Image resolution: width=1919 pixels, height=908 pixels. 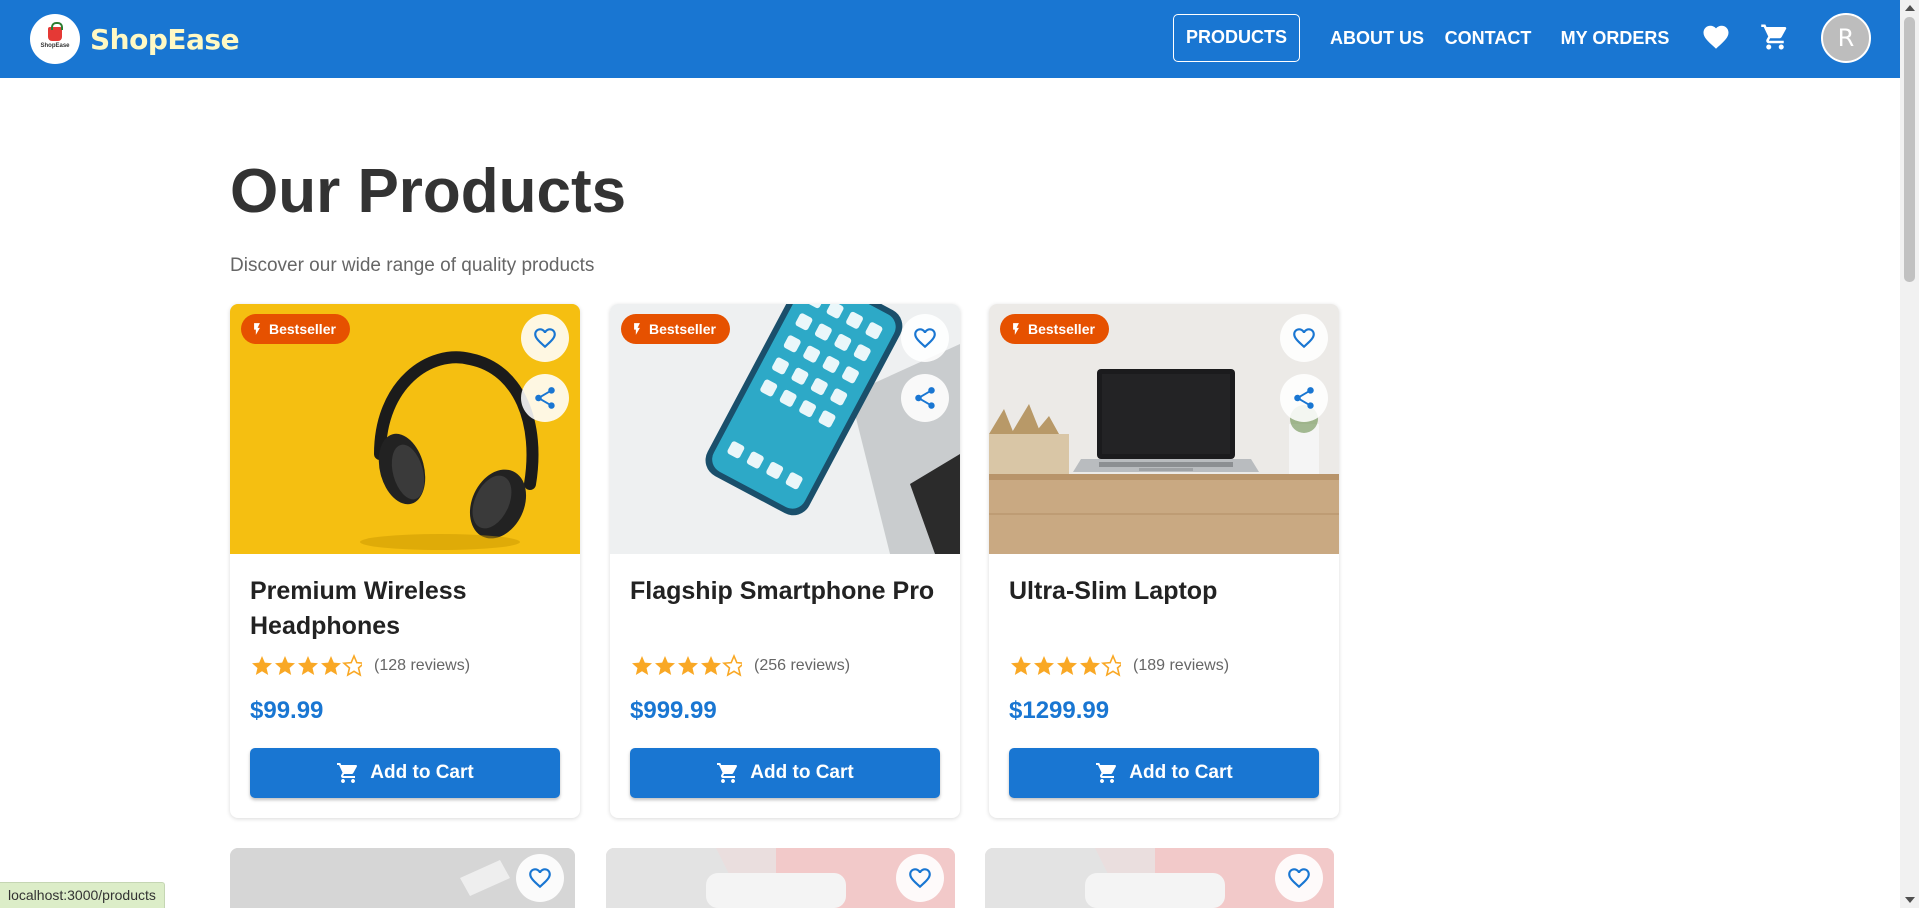 I want to click on shopease-logo: ShopEase, so click(x=55, y=39).